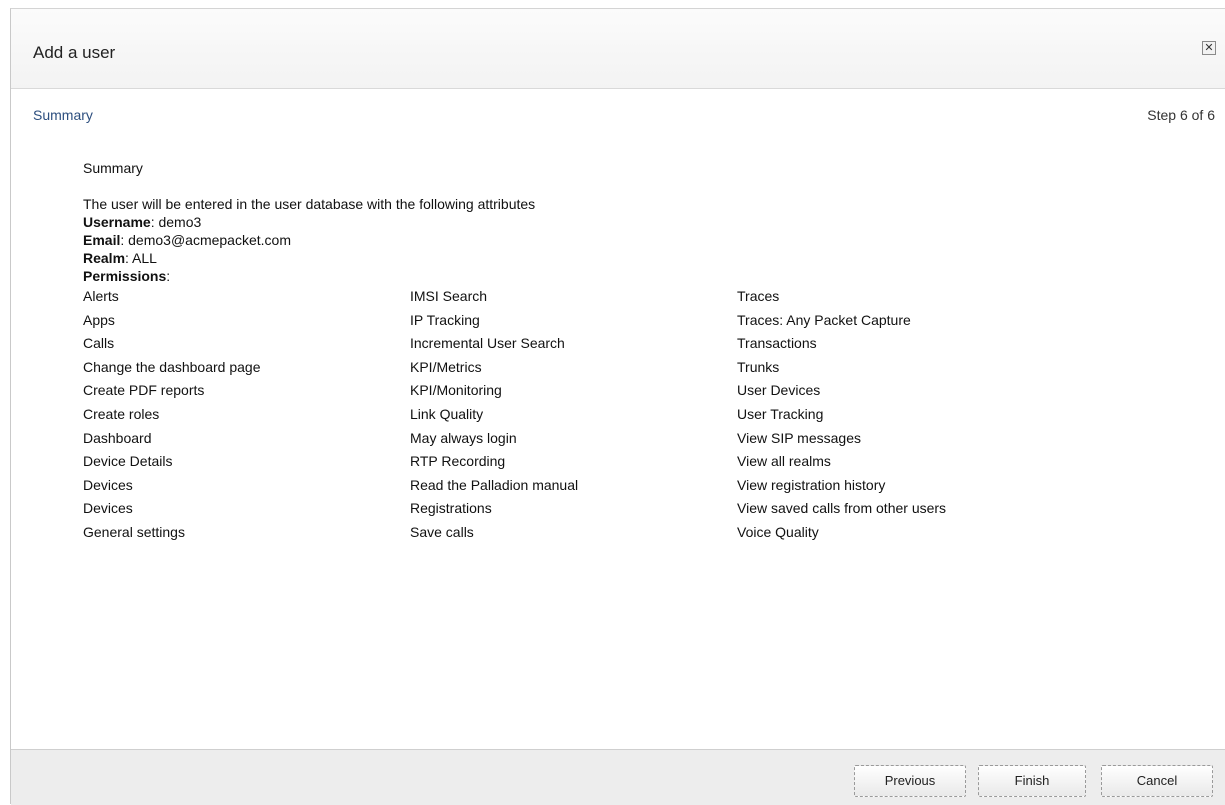 The image size is (1225, 805). Describe the element at coordinates (101, 296) in the screenshot. I see `permission-item: Alerts` at that location.